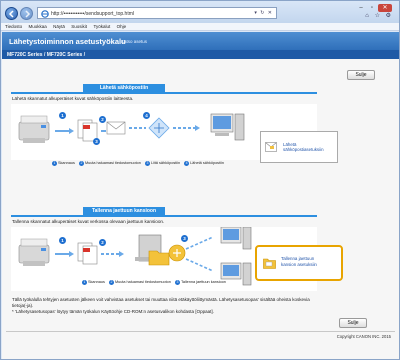 The width and height of the screenshot is (400, 360). What do you see at coordinates (87, 253) in the screenshot?
I see `document-pdf-icon` at bounding box center [87, 253].